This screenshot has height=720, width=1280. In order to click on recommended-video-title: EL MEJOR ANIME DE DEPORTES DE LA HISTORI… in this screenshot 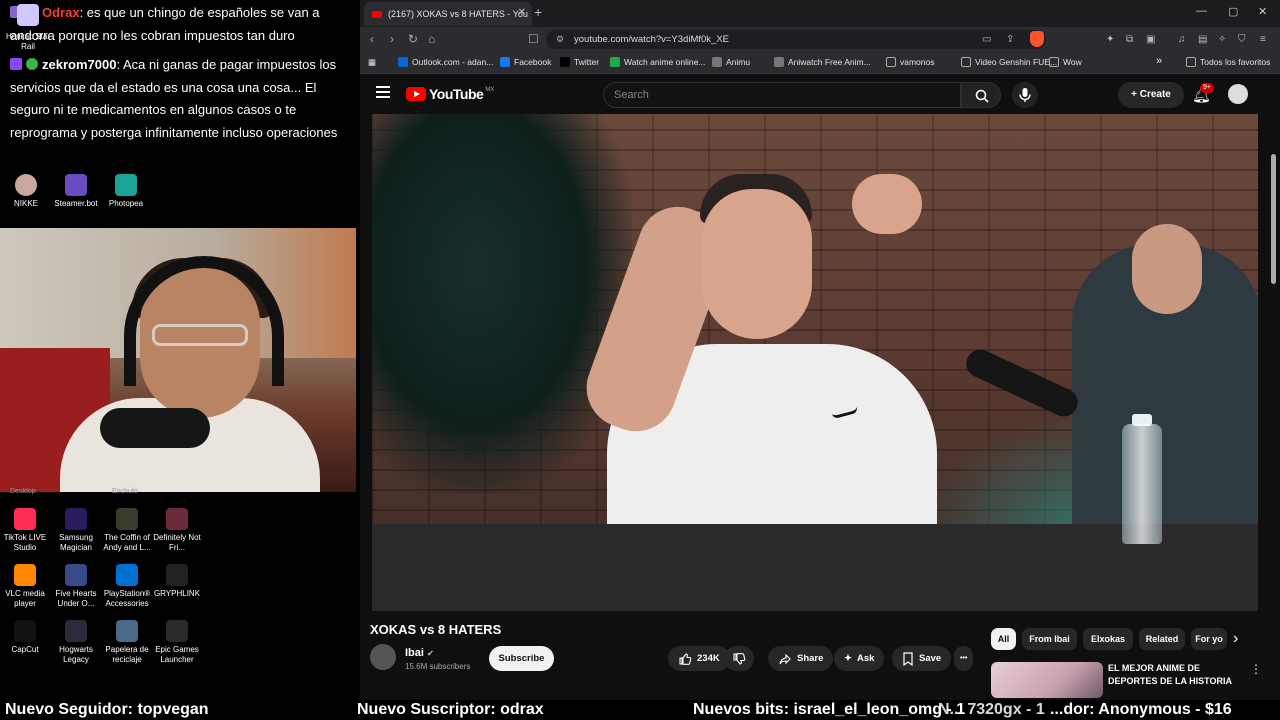, I will do `click(1178, 675)`.